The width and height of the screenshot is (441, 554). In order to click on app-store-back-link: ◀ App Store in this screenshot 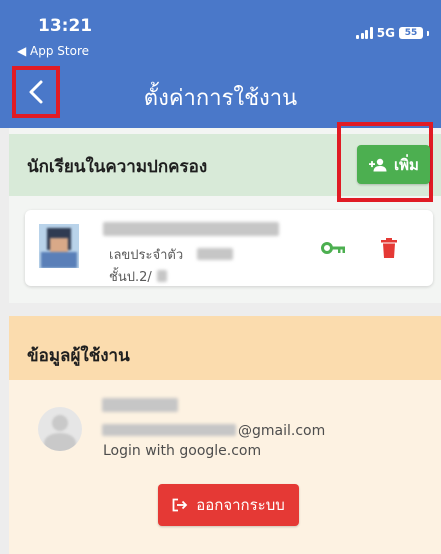, I will do `click(53, 51)`.